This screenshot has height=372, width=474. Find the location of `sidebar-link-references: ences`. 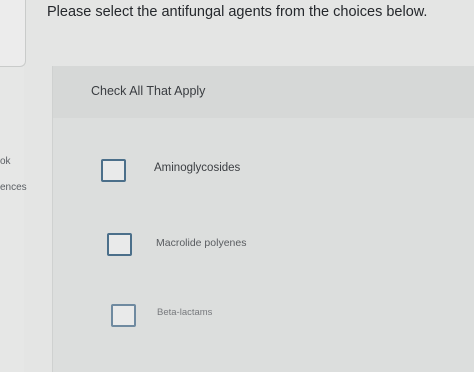

sidebar-link-references: ences is located at coordinates (13, 187).